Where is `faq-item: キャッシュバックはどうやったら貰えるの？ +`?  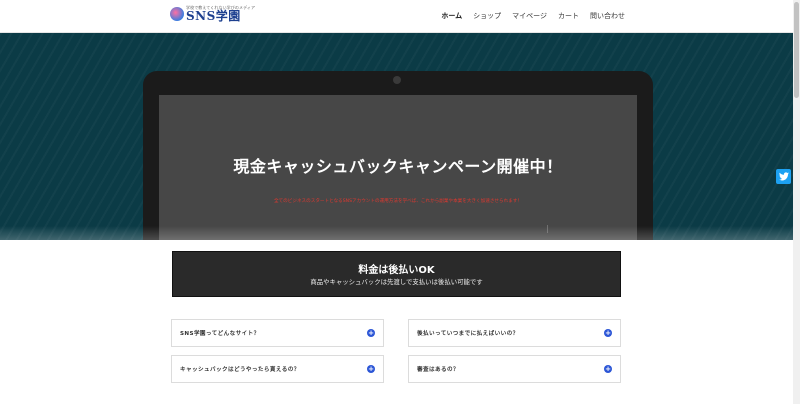
faq-item: キャッシュバックはどうやったら貰えるの？ + is located at coordinates (277, 369).